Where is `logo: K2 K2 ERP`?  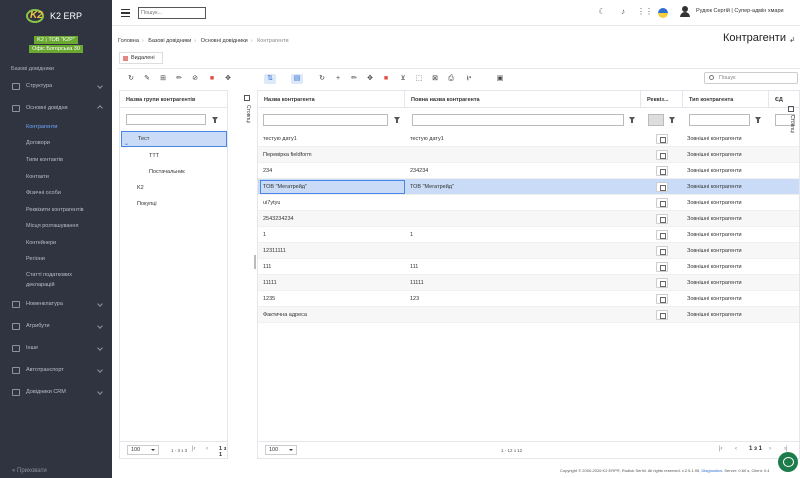 logo: K2 K2 ERP is located at coordinates (56, 16).